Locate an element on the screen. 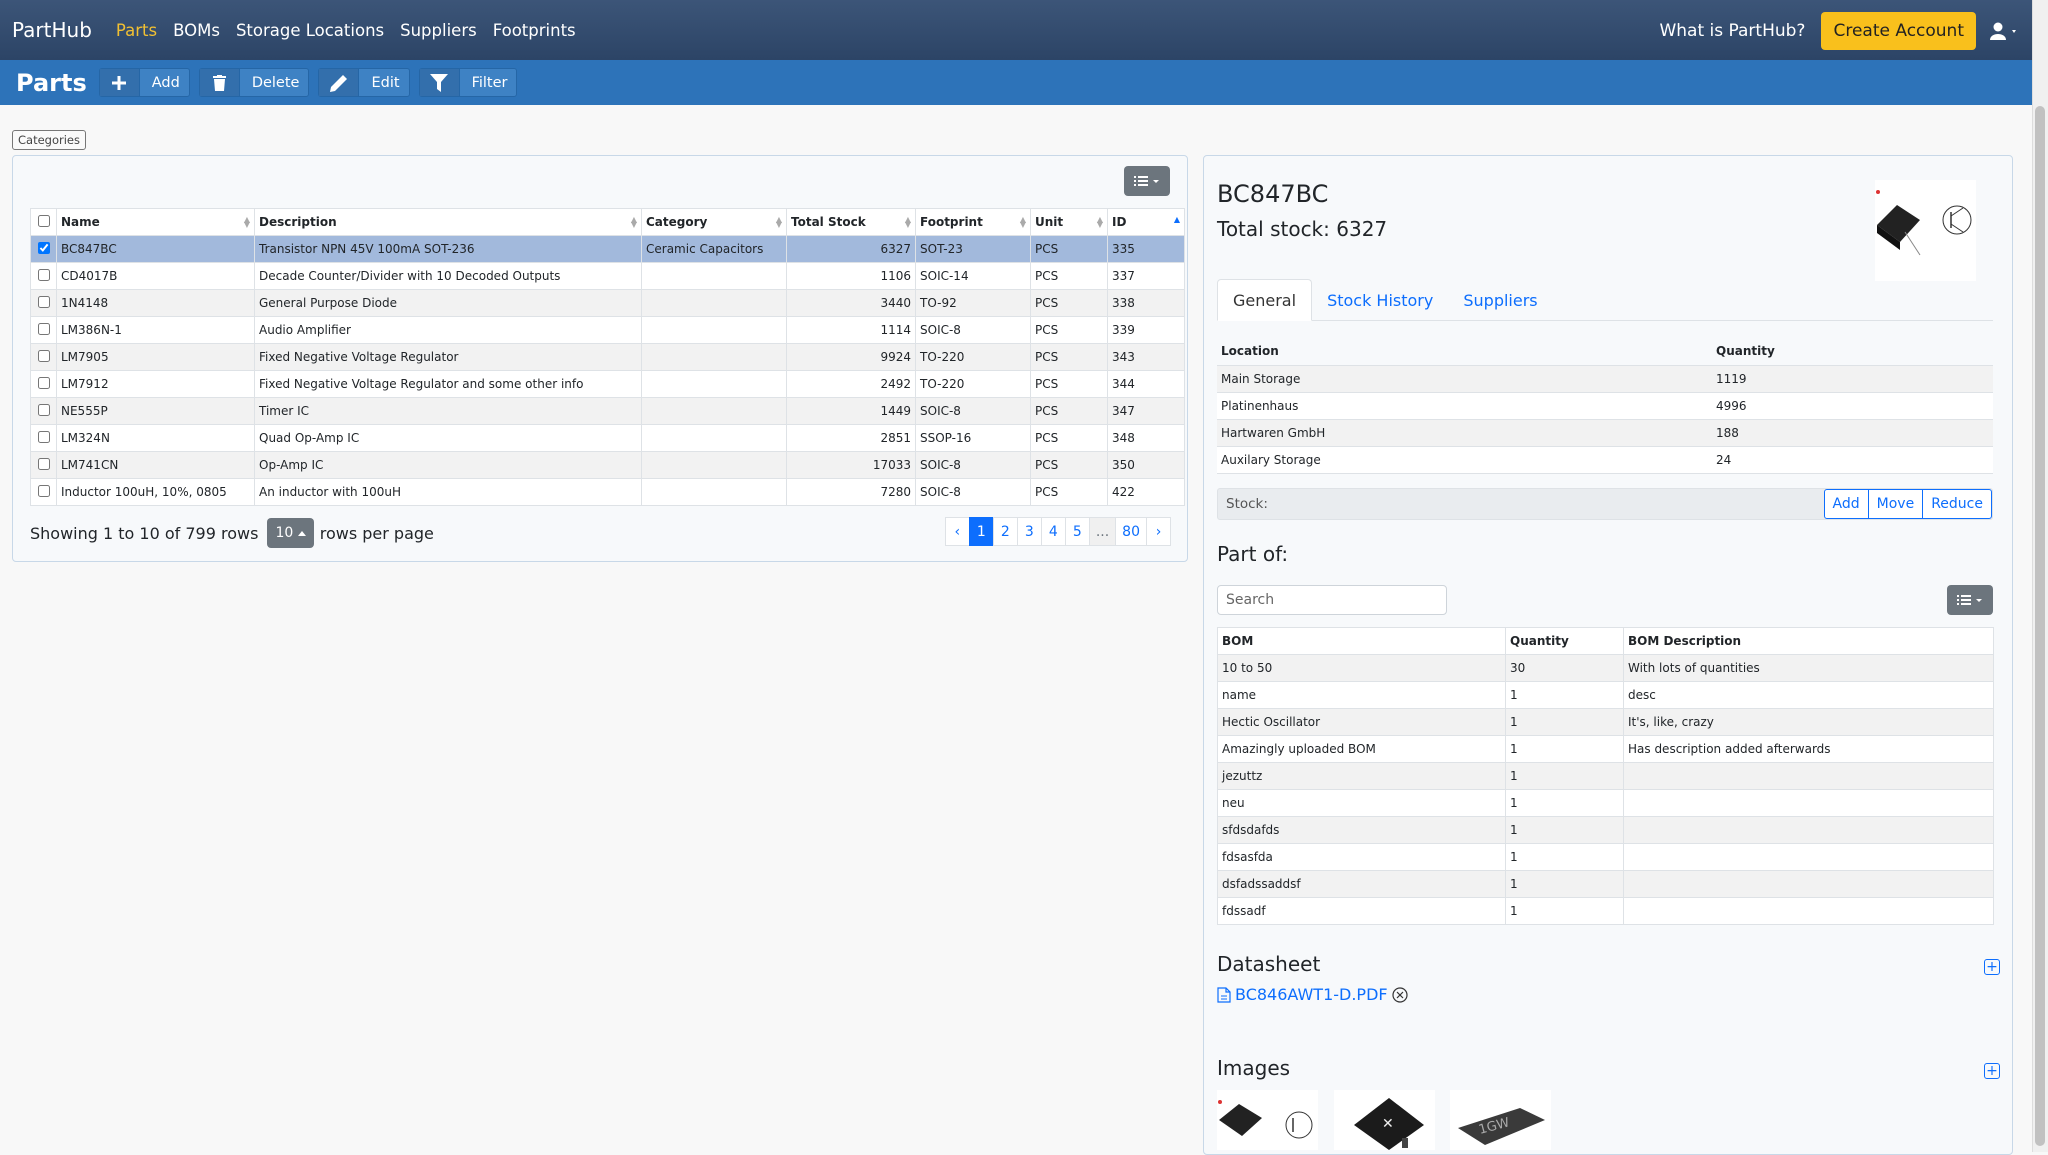  col-description: Description ▲ ▼ is located at coordinates (448, 222).